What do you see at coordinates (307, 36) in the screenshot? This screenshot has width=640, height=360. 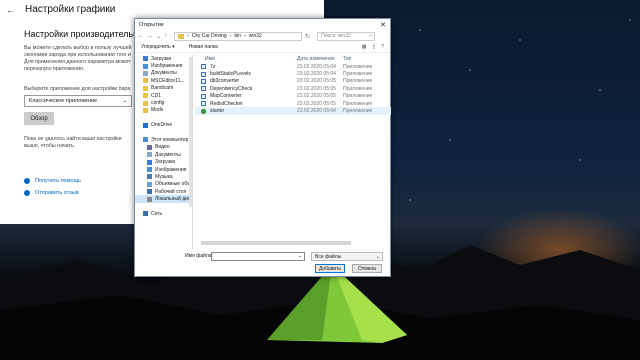 I see `refresh-icon: ↻` at bounding box center [307, 36].